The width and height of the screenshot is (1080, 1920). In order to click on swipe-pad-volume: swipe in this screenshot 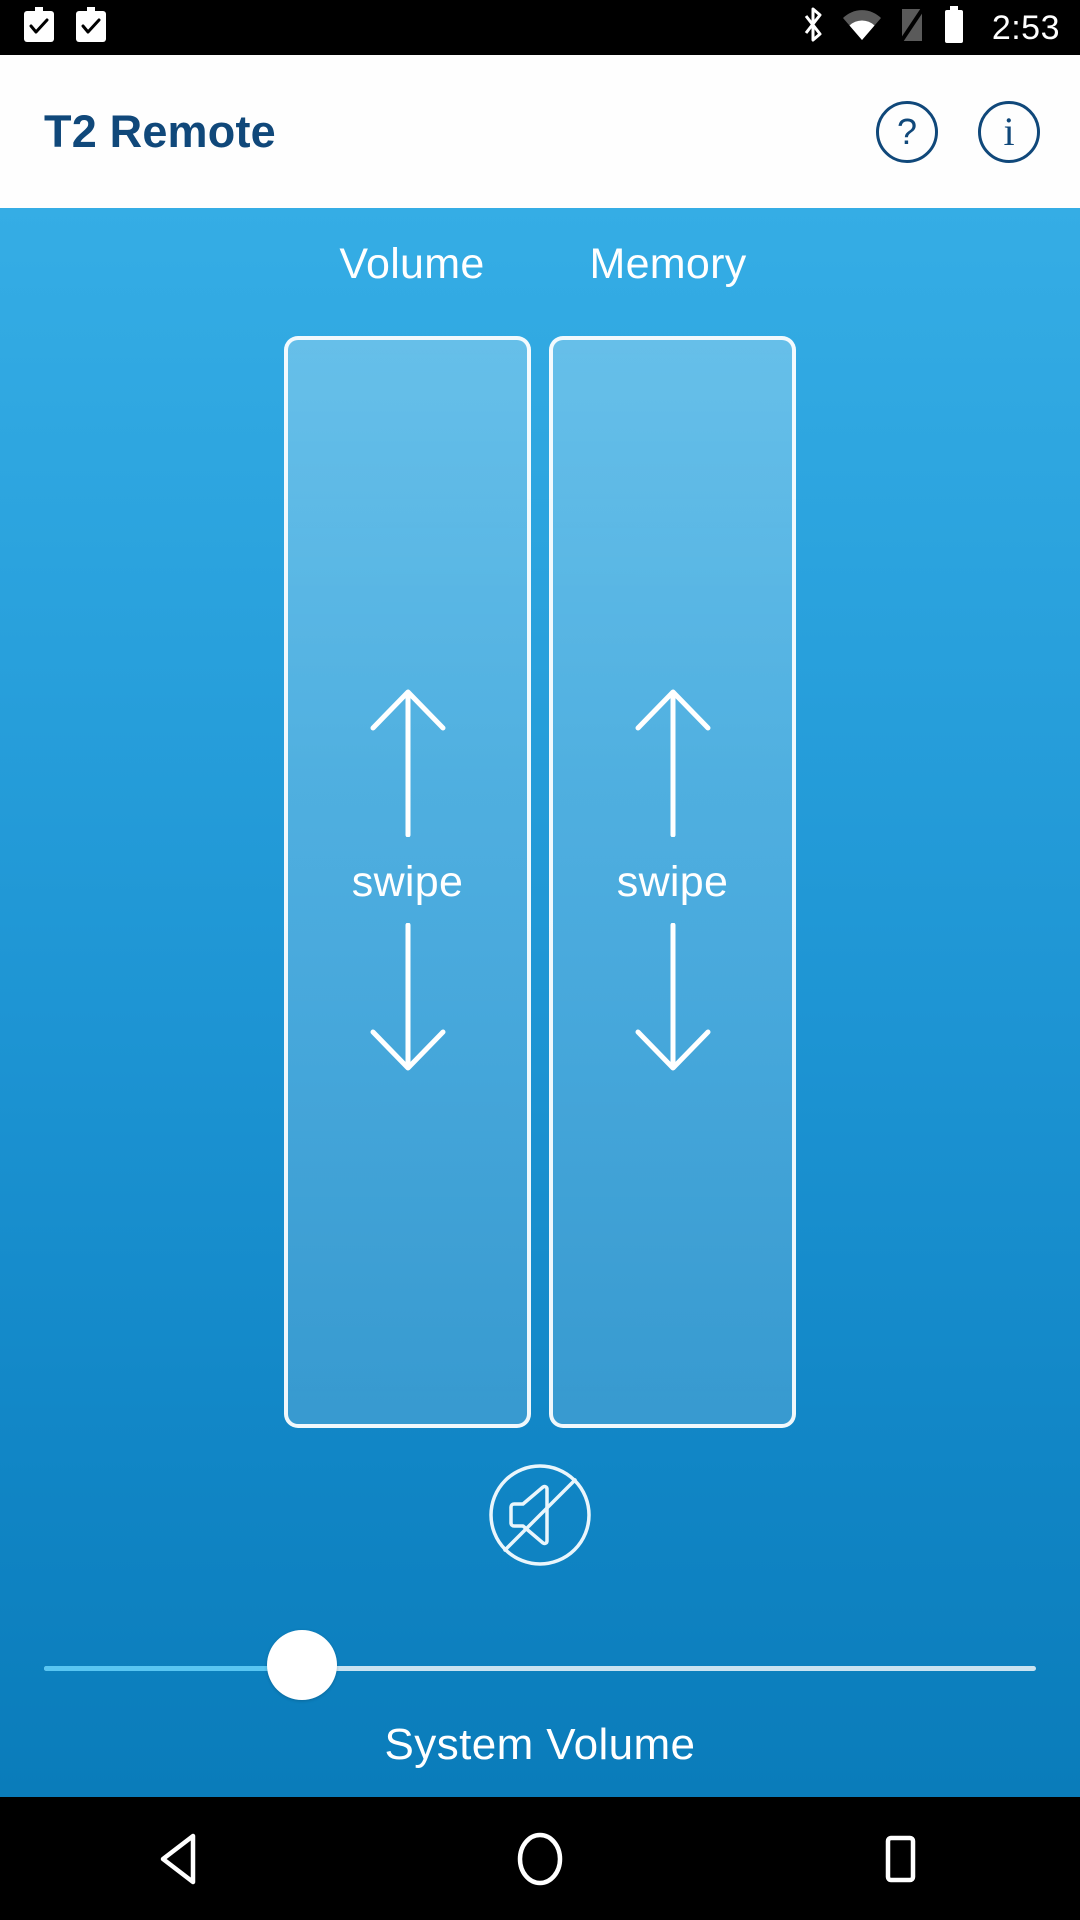, I will do `click(407, 882)`.